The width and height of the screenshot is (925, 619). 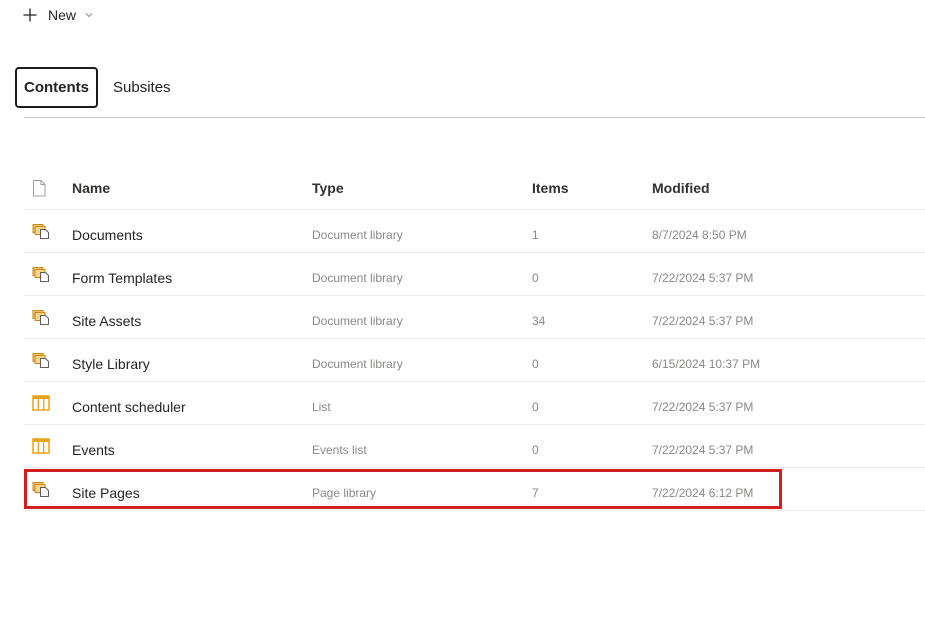 What do you see at coordinates (56, 87) in the screenshot?
I see `tab-contents: Contents` at bounding box center [56, 87].